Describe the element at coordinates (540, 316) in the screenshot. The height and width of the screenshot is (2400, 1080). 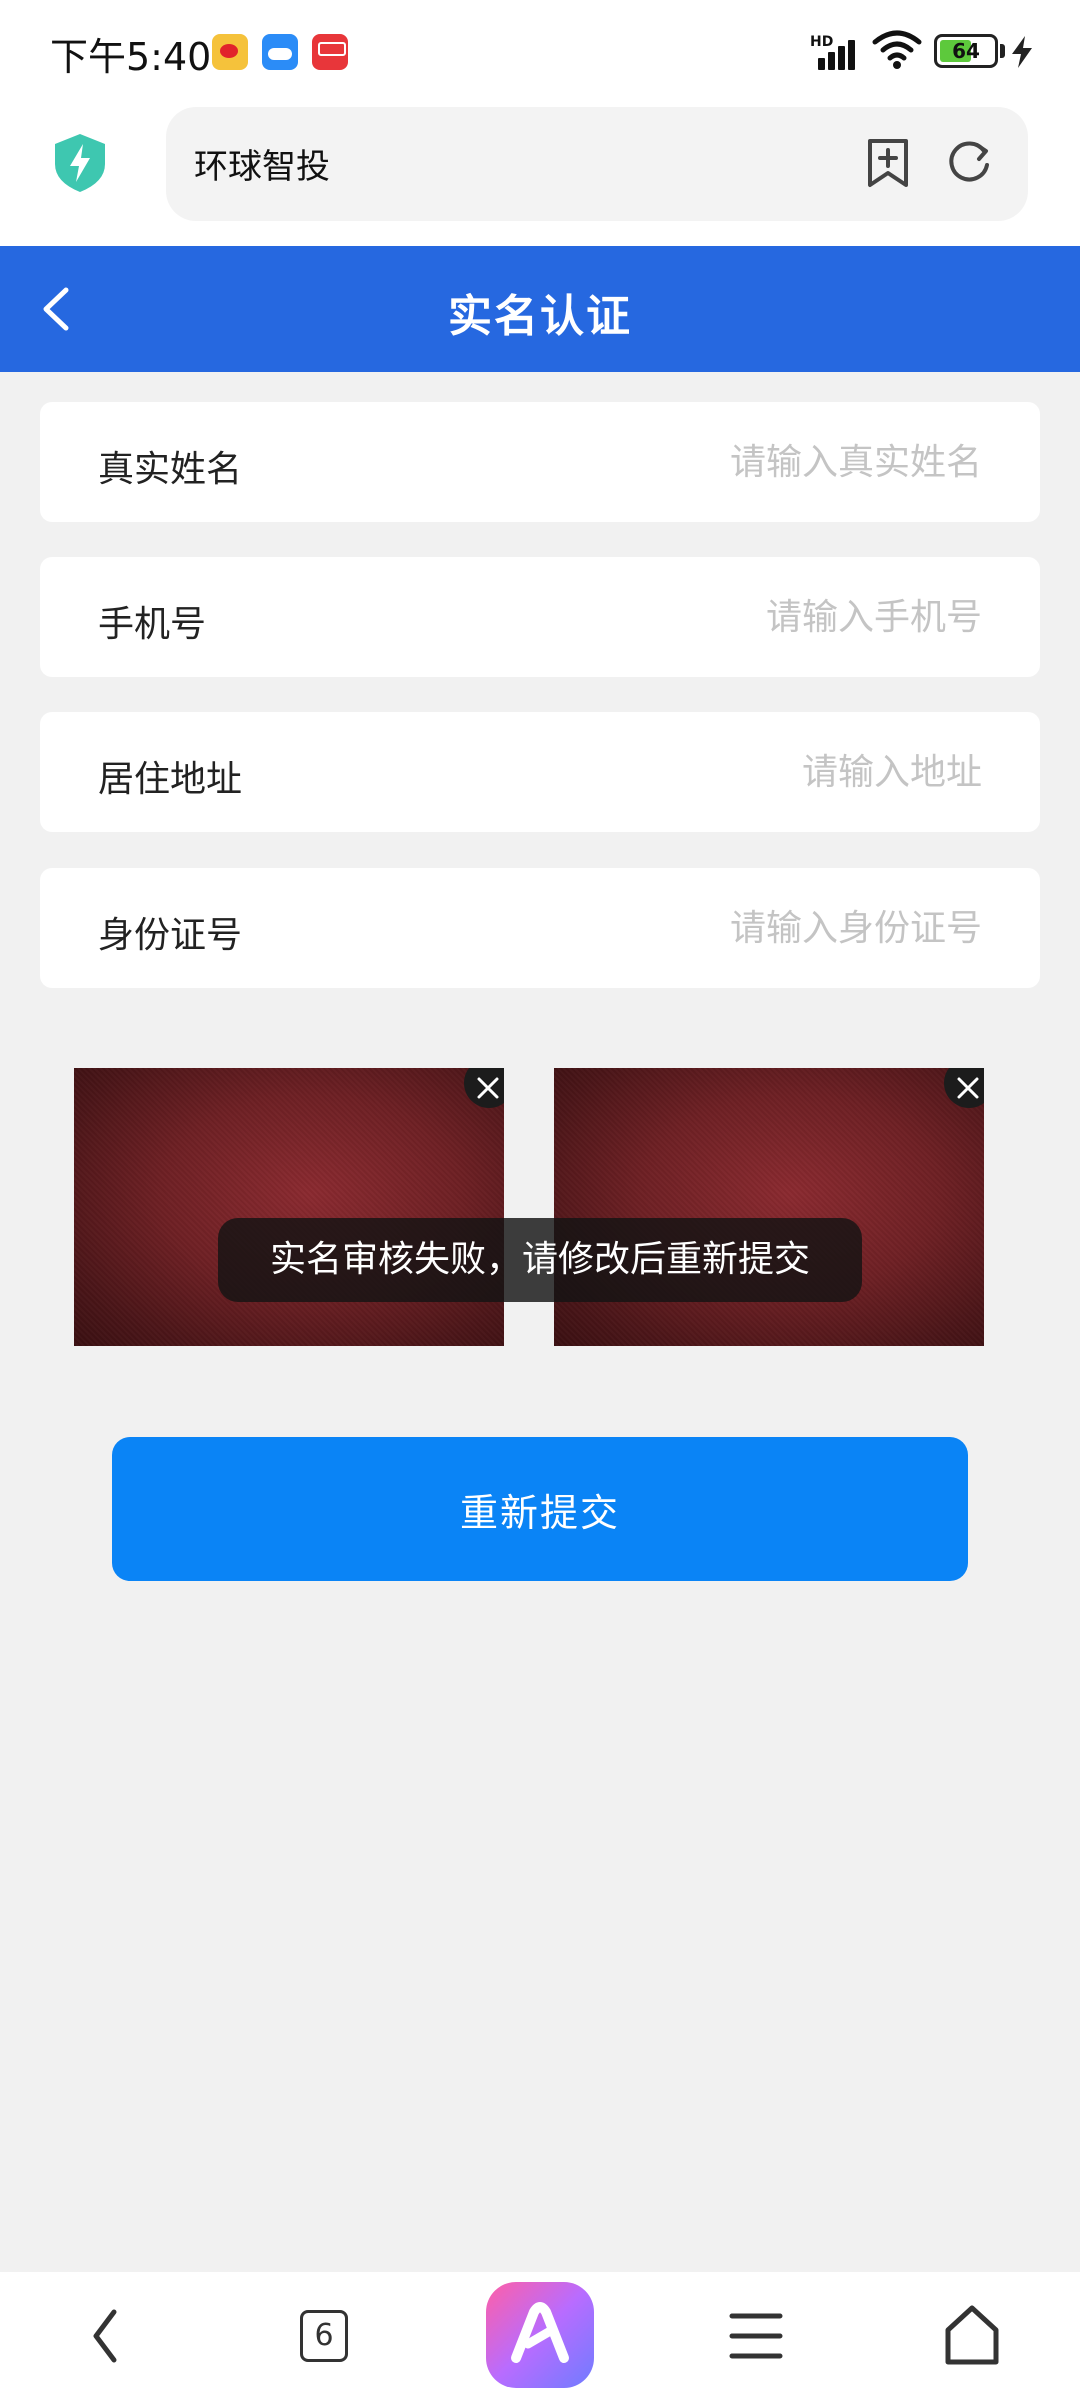
I see `page-title: 实名认证` at that location.